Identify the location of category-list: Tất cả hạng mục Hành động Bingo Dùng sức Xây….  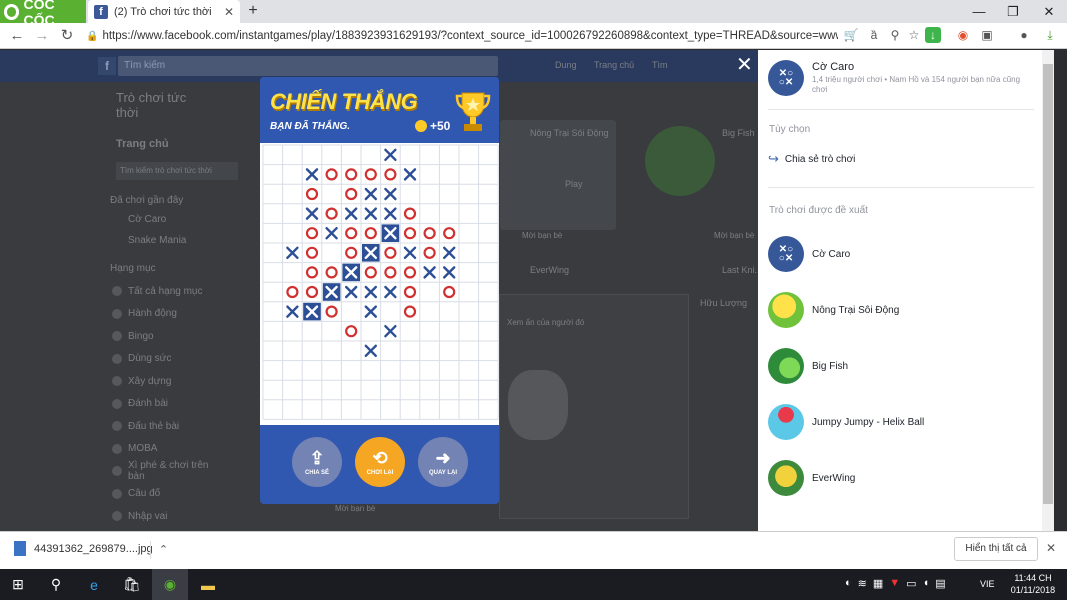
(167, 404).